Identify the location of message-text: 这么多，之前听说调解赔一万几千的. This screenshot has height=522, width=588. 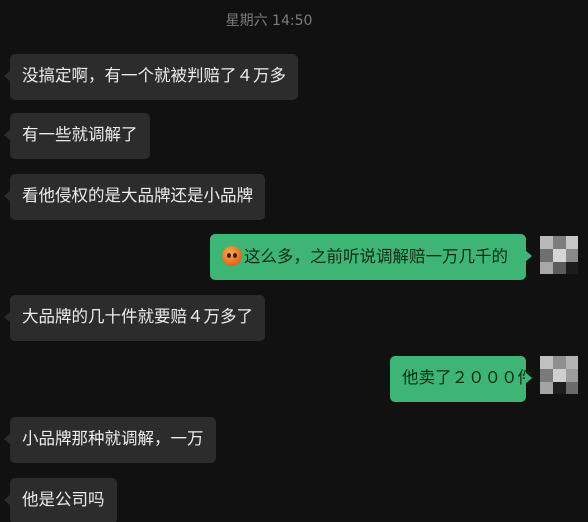
(376, 256).